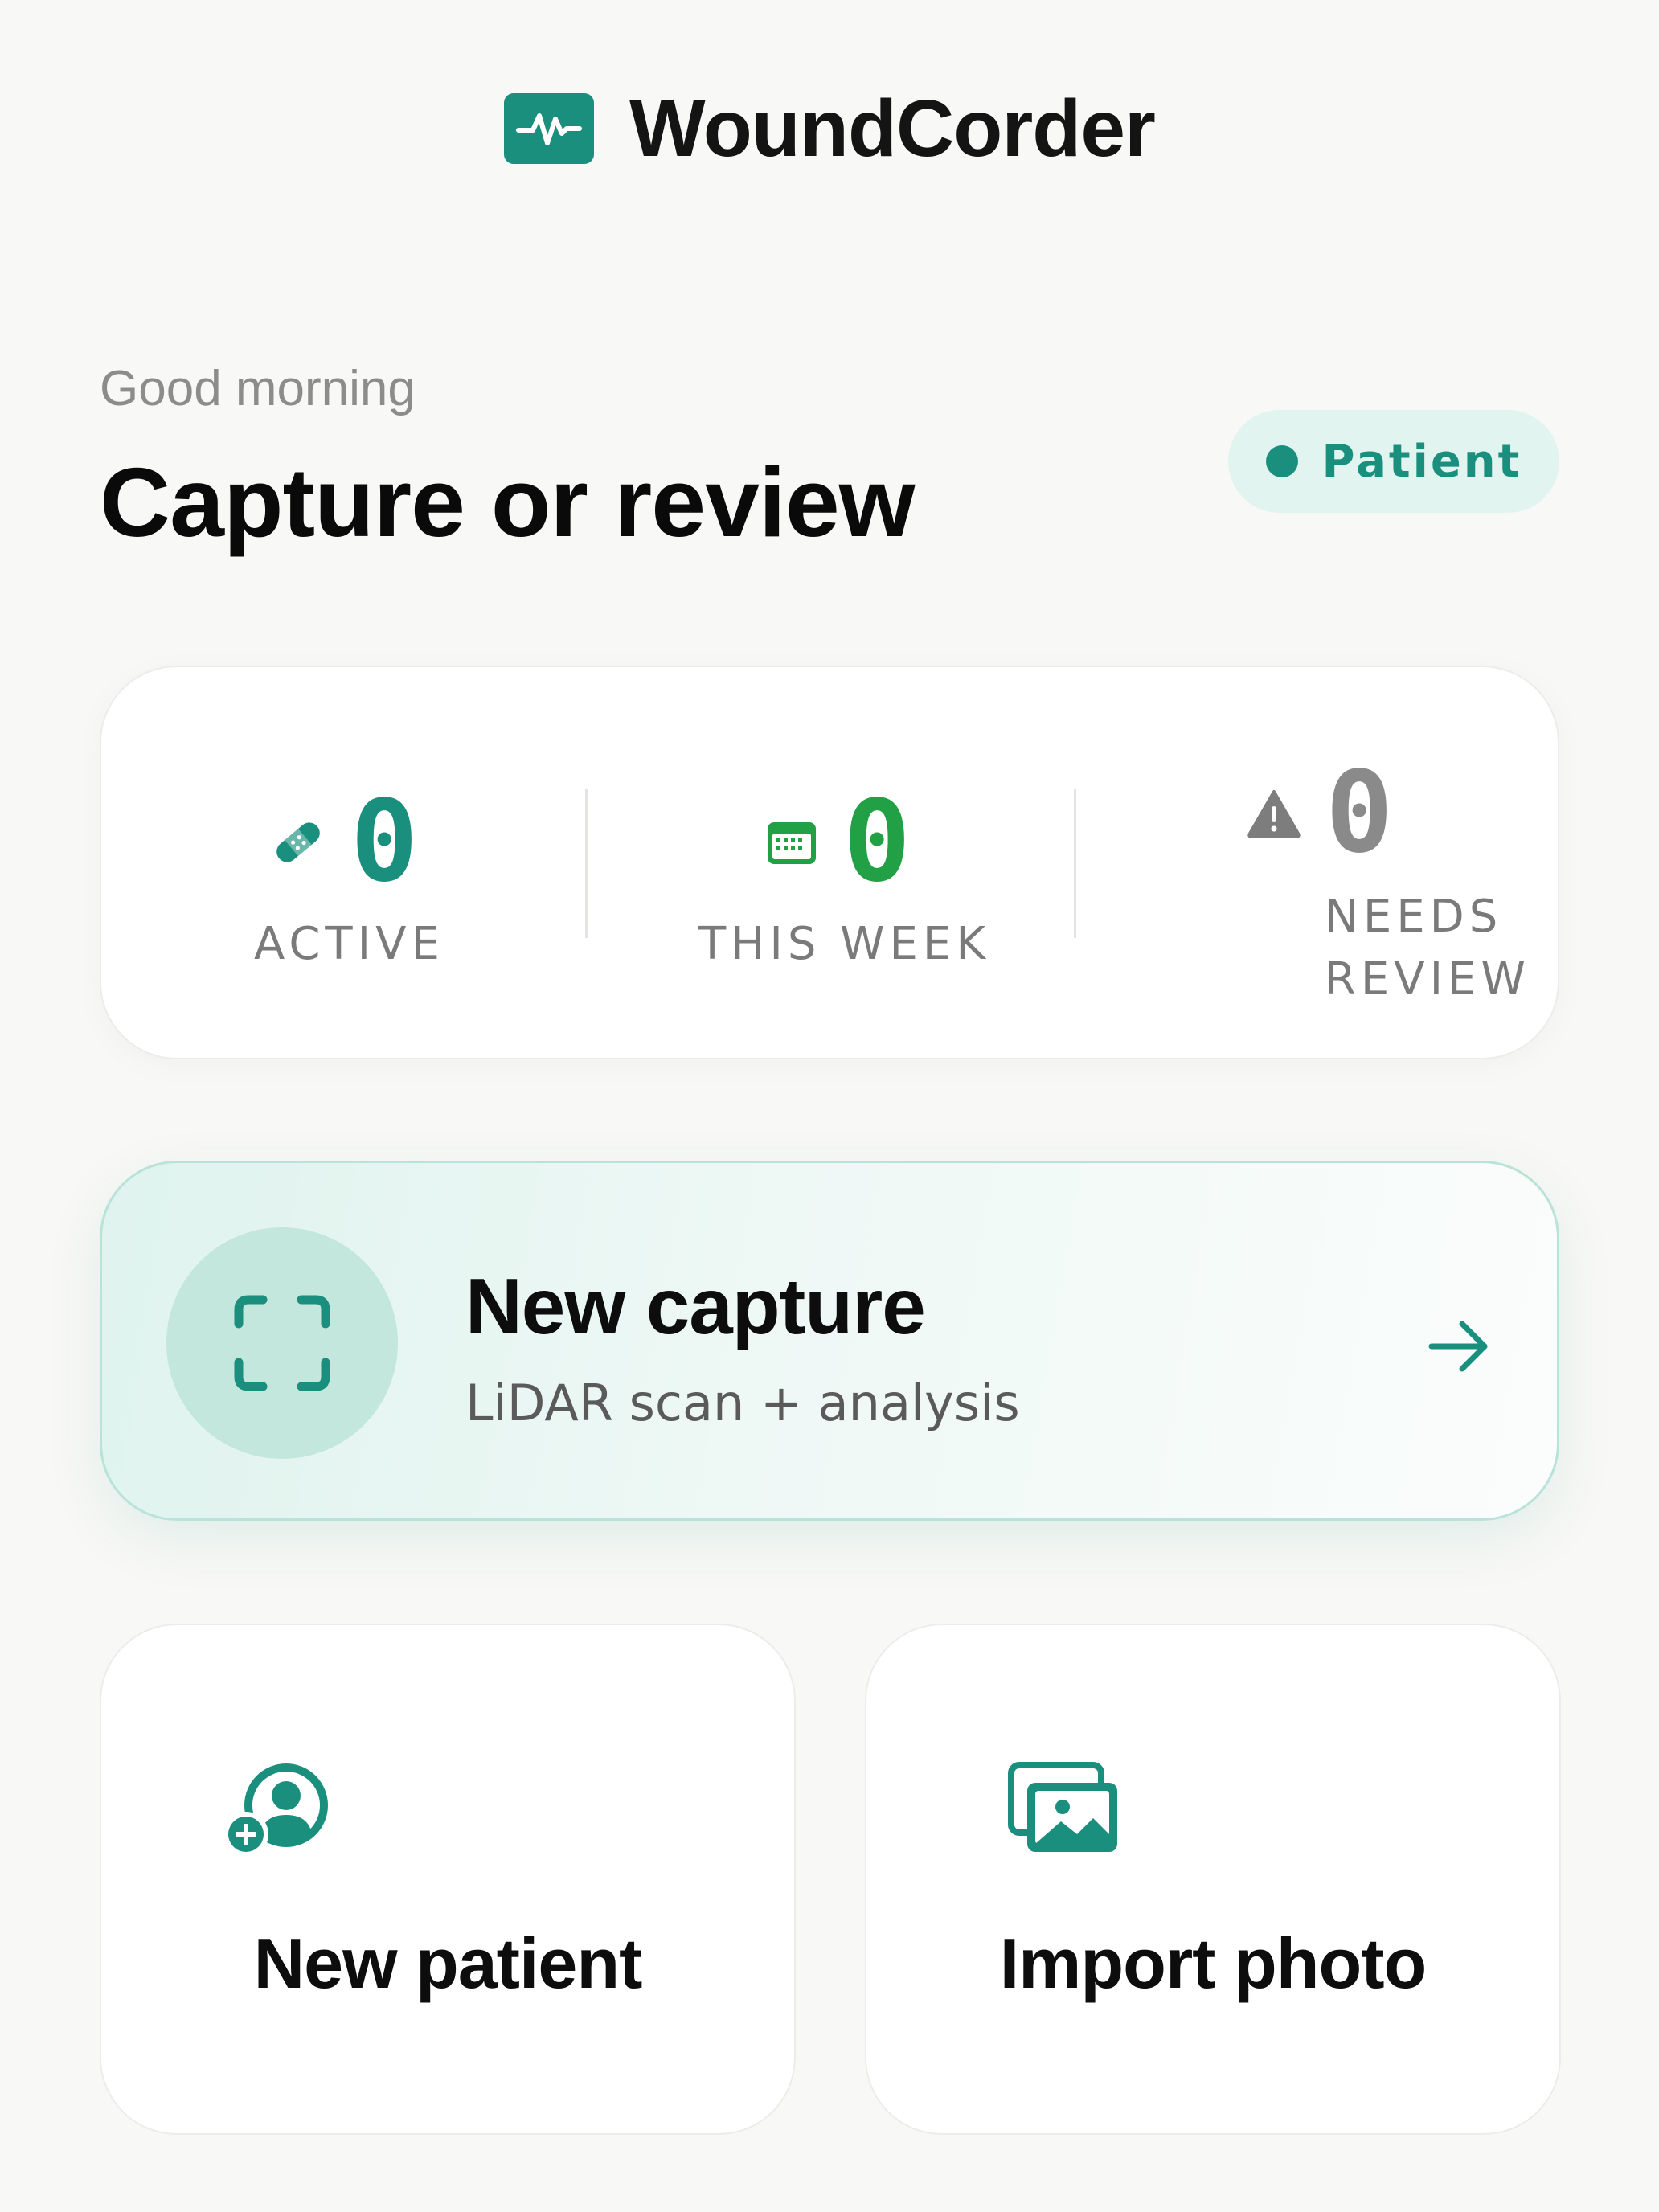  I want to click on calendar-icon, so click(792, 843).